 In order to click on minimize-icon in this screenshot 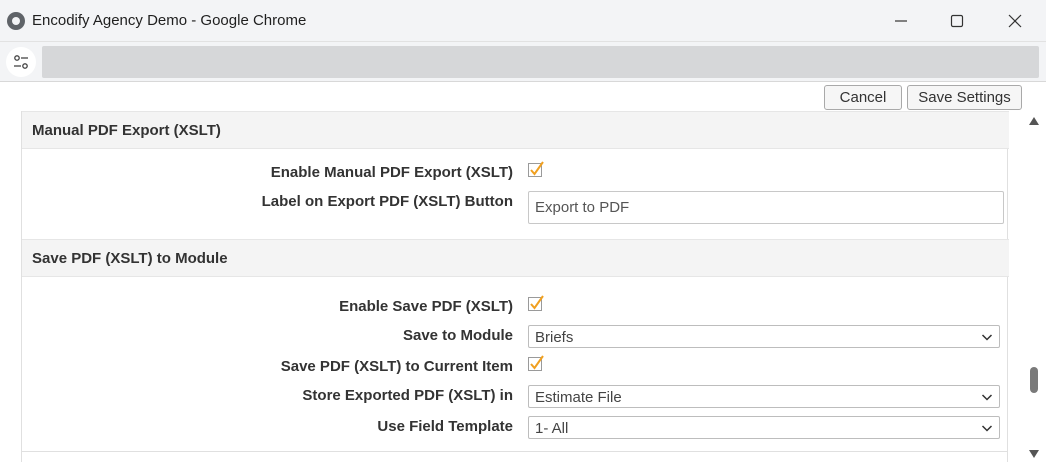, I will do `click(901, 21)`.